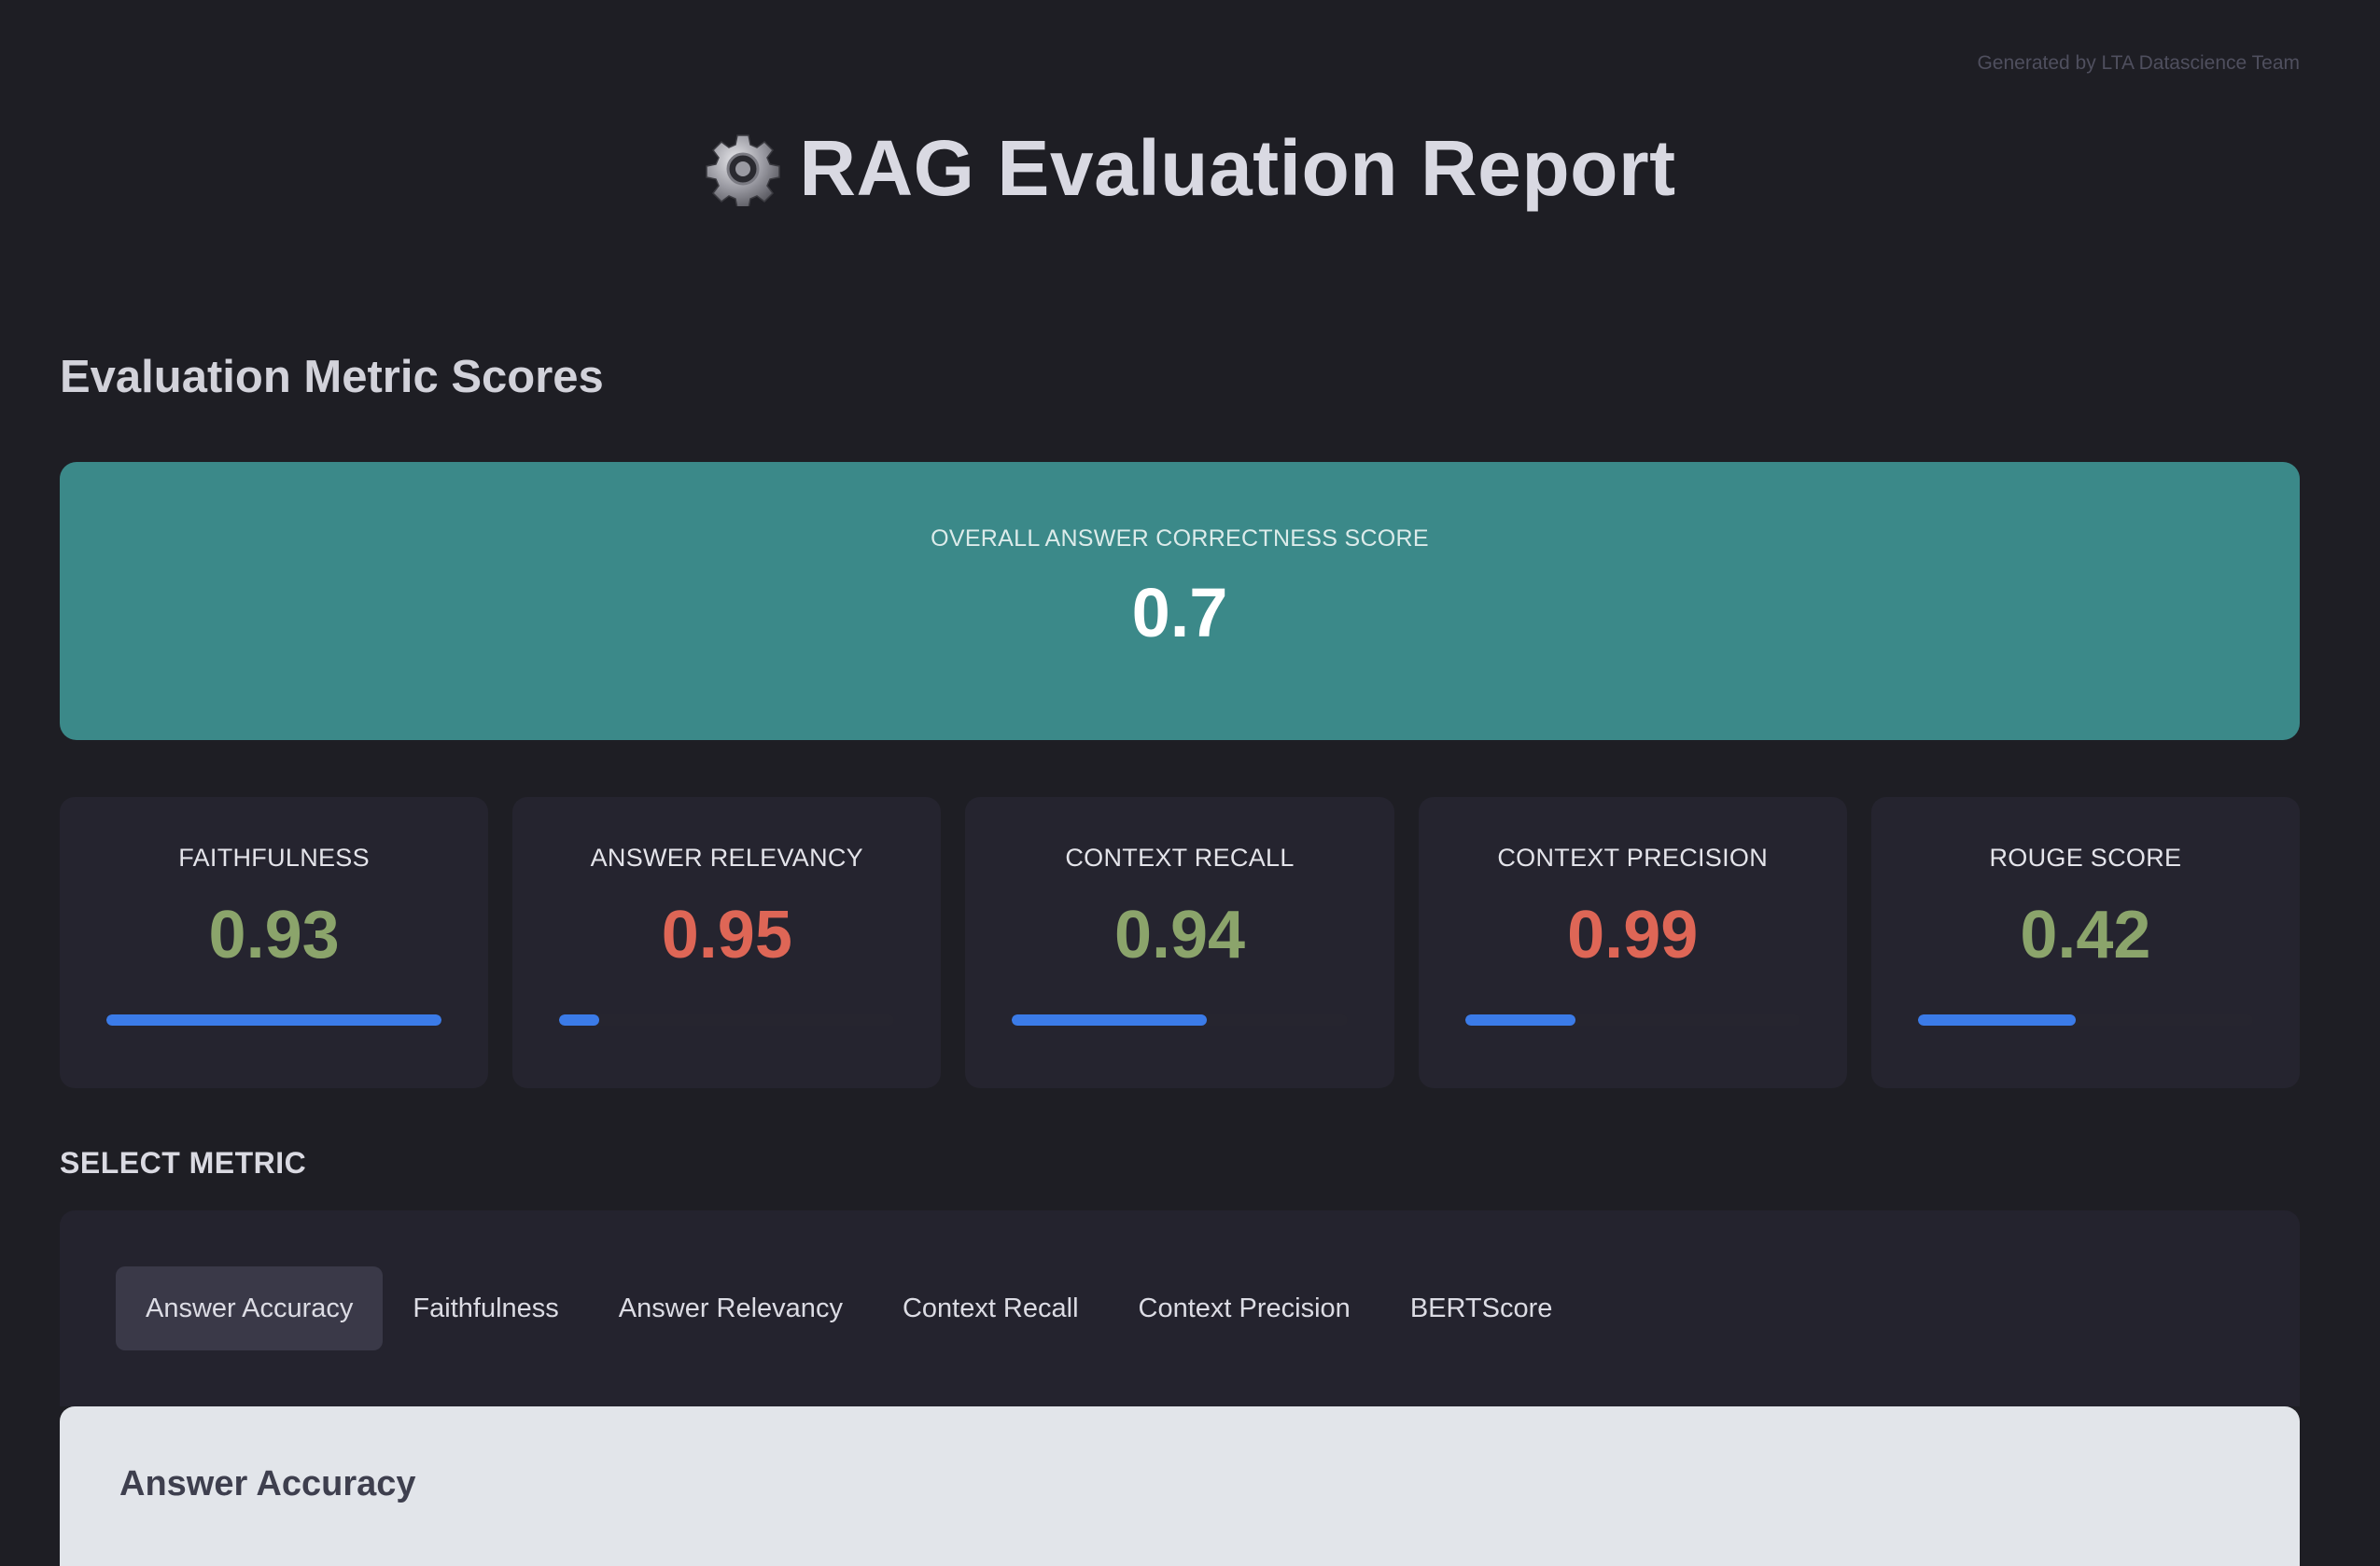  What do you see at coordinates (2085, 858) in the screenshot?
I see `metric-label: ROUGE SCORE` at bounding box center [2085, 858].